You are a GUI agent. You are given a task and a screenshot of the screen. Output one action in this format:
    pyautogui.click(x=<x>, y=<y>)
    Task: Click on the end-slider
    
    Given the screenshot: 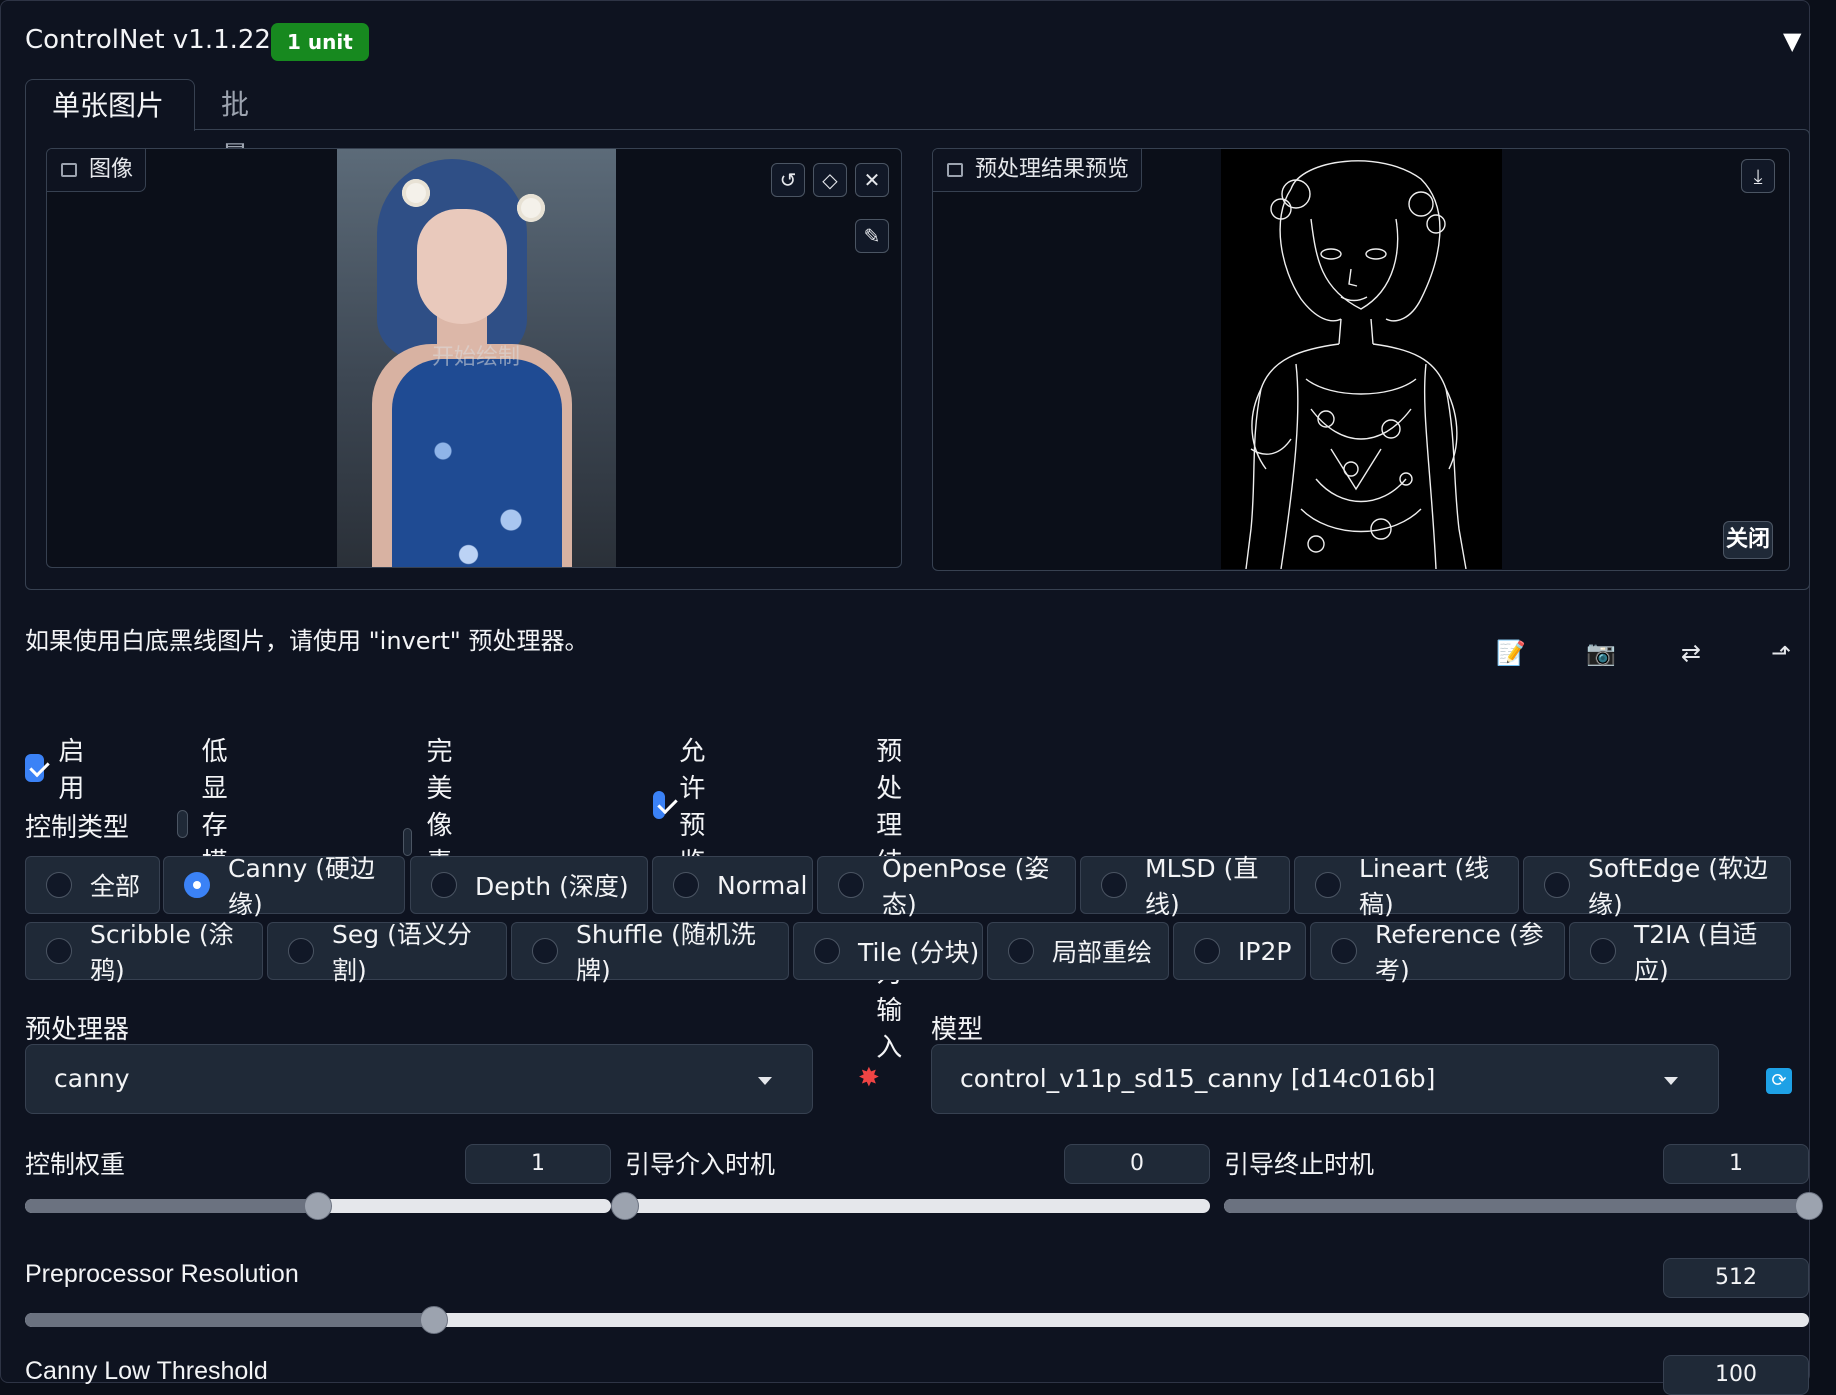 What is the action you would take?
    pyautogui.click(x=1523, y=1206)
    